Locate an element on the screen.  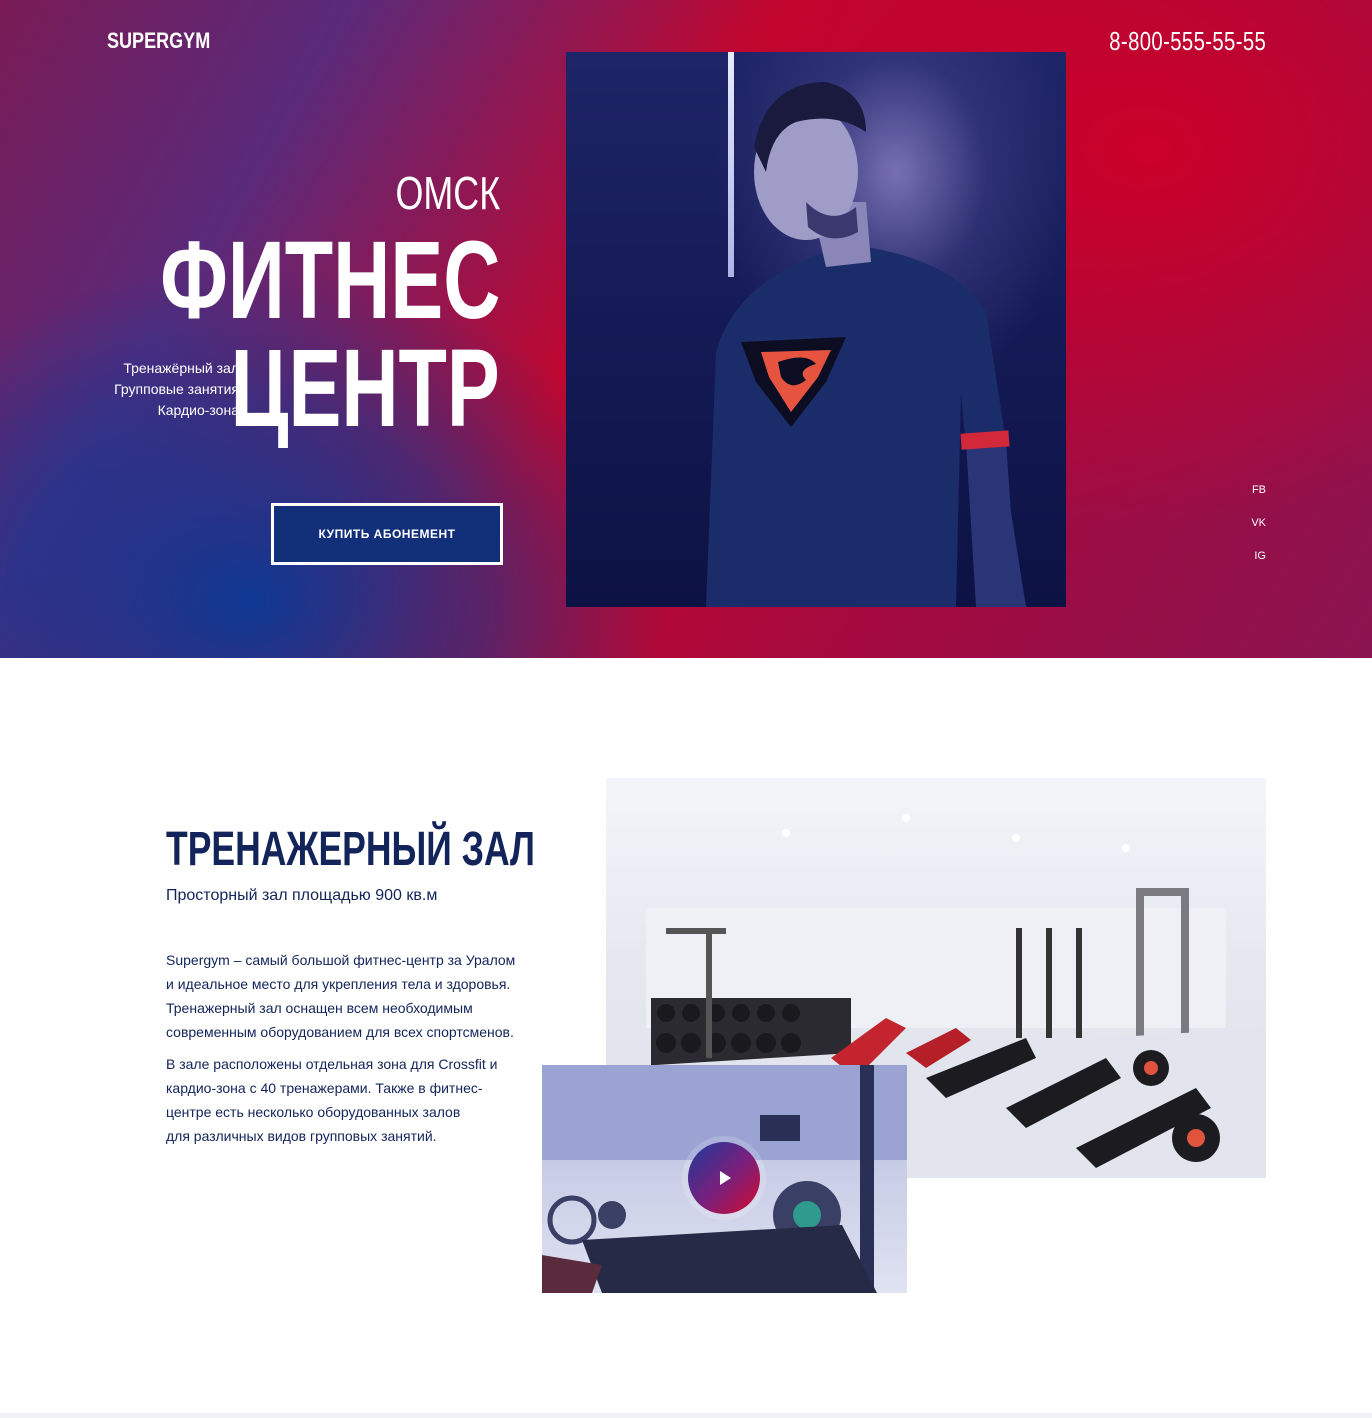
hero-title-line-2: ЦЕНТР is located at coordinates (365, 388).